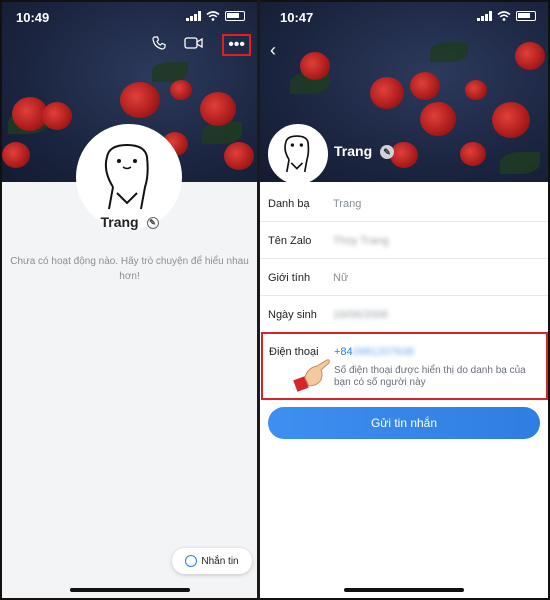  Describe the element at coordinates (298, 154) in the screenshot. I see `avatar` at that location.